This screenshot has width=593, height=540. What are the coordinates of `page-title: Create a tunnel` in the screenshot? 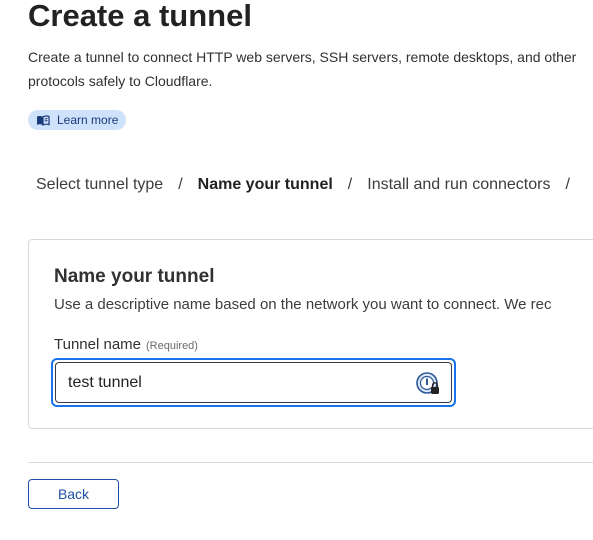 It's located at (140, 16).